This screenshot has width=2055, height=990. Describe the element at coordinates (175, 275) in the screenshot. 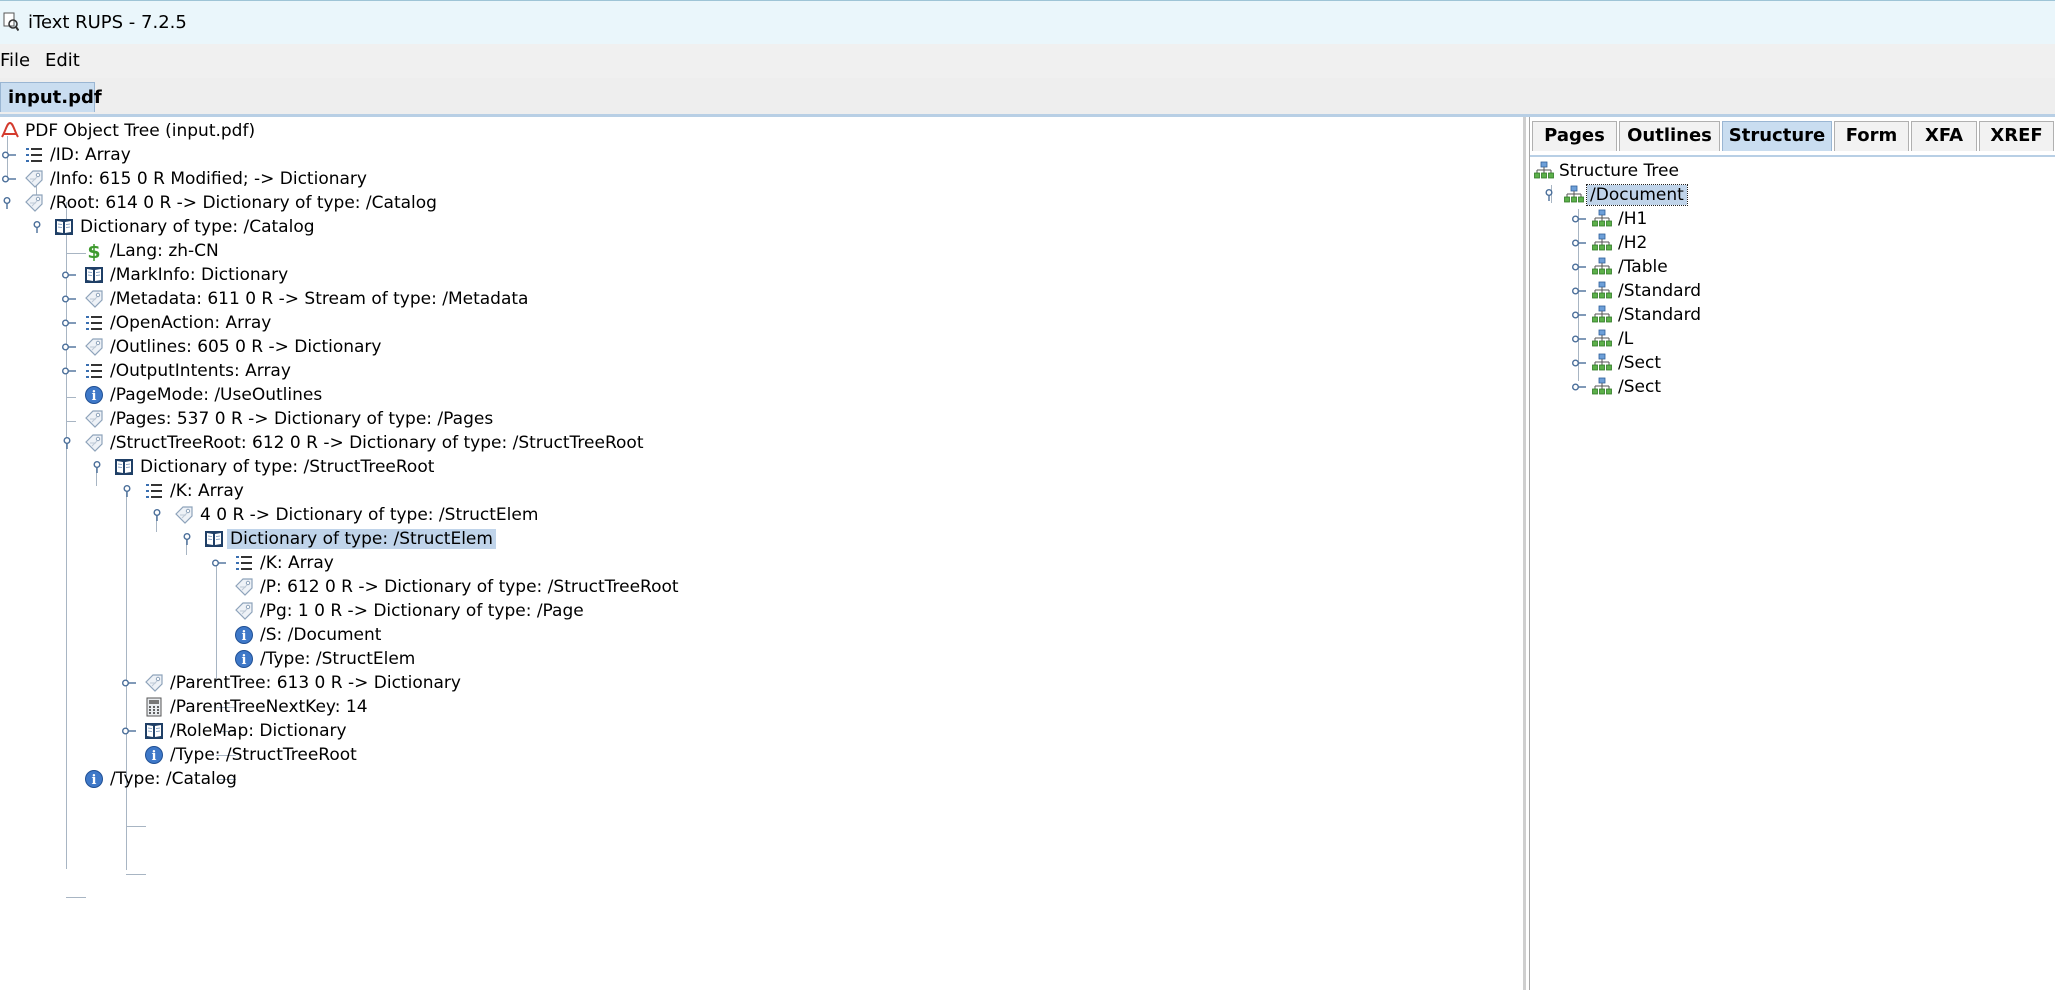

I see `tree-node-markinfo: /MarkInfo: Dictionary` at that location.